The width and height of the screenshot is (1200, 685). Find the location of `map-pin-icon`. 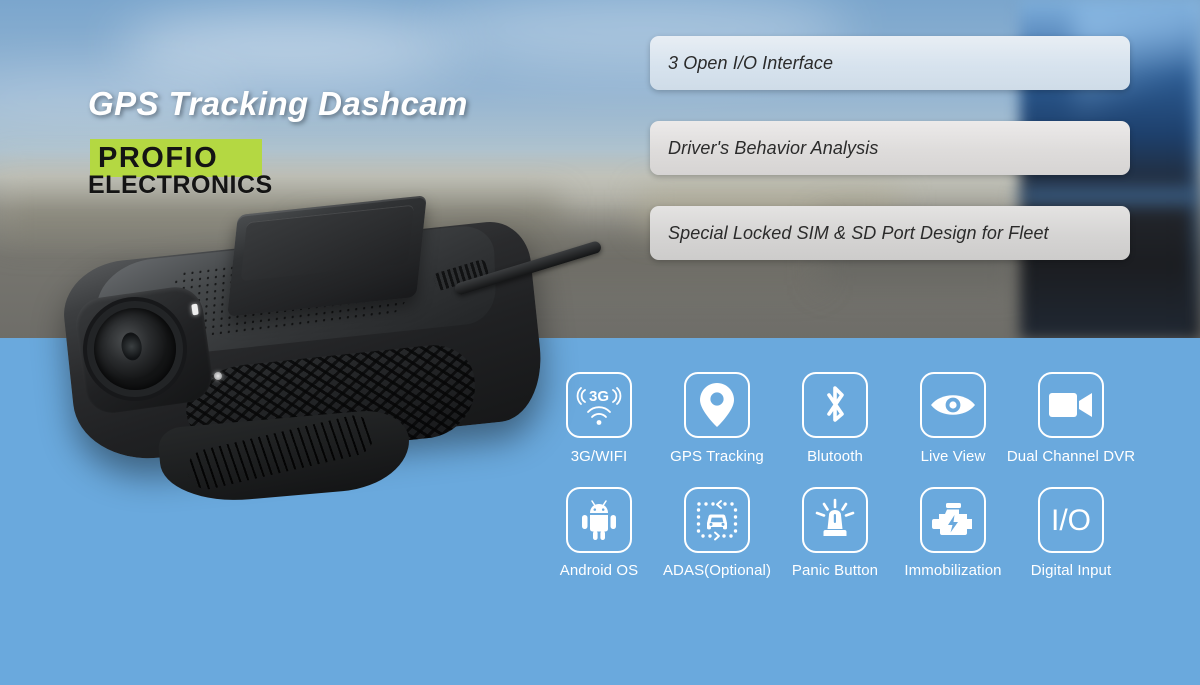

map-pin-icon is located at coordinates (717, 405).